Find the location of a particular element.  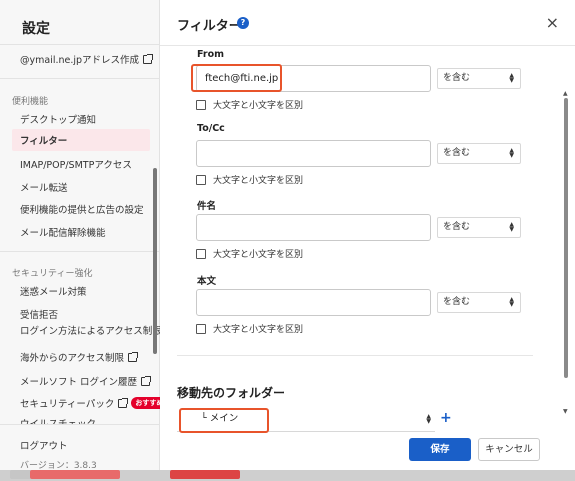

sidebar-scrollbar is located at coordinates (155, 261).